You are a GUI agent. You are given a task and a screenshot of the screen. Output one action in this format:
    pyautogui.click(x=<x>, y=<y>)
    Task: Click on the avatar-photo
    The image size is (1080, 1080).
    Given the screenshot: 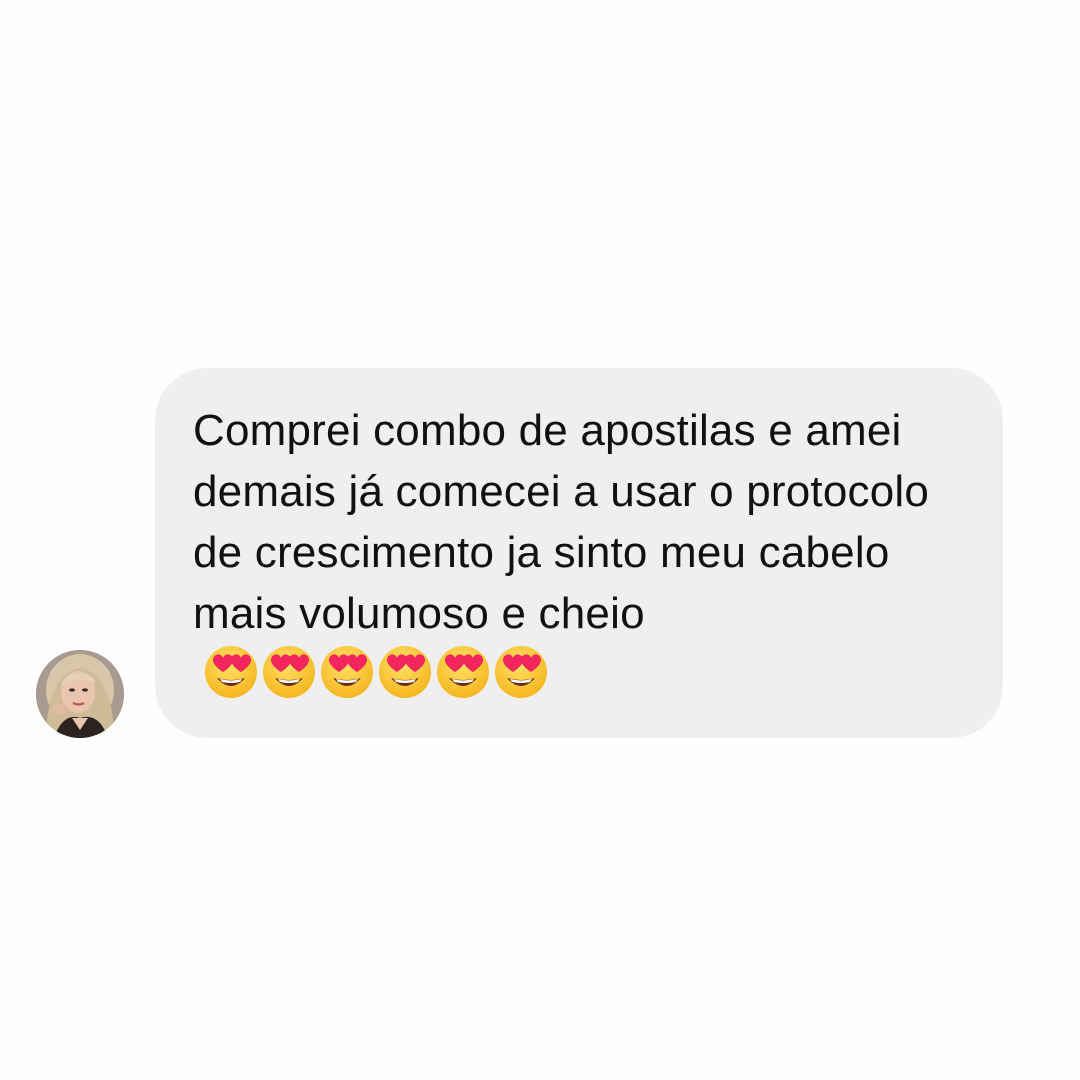 What is the action you would take?
    pyautogui.click(x=80, y=694)
    